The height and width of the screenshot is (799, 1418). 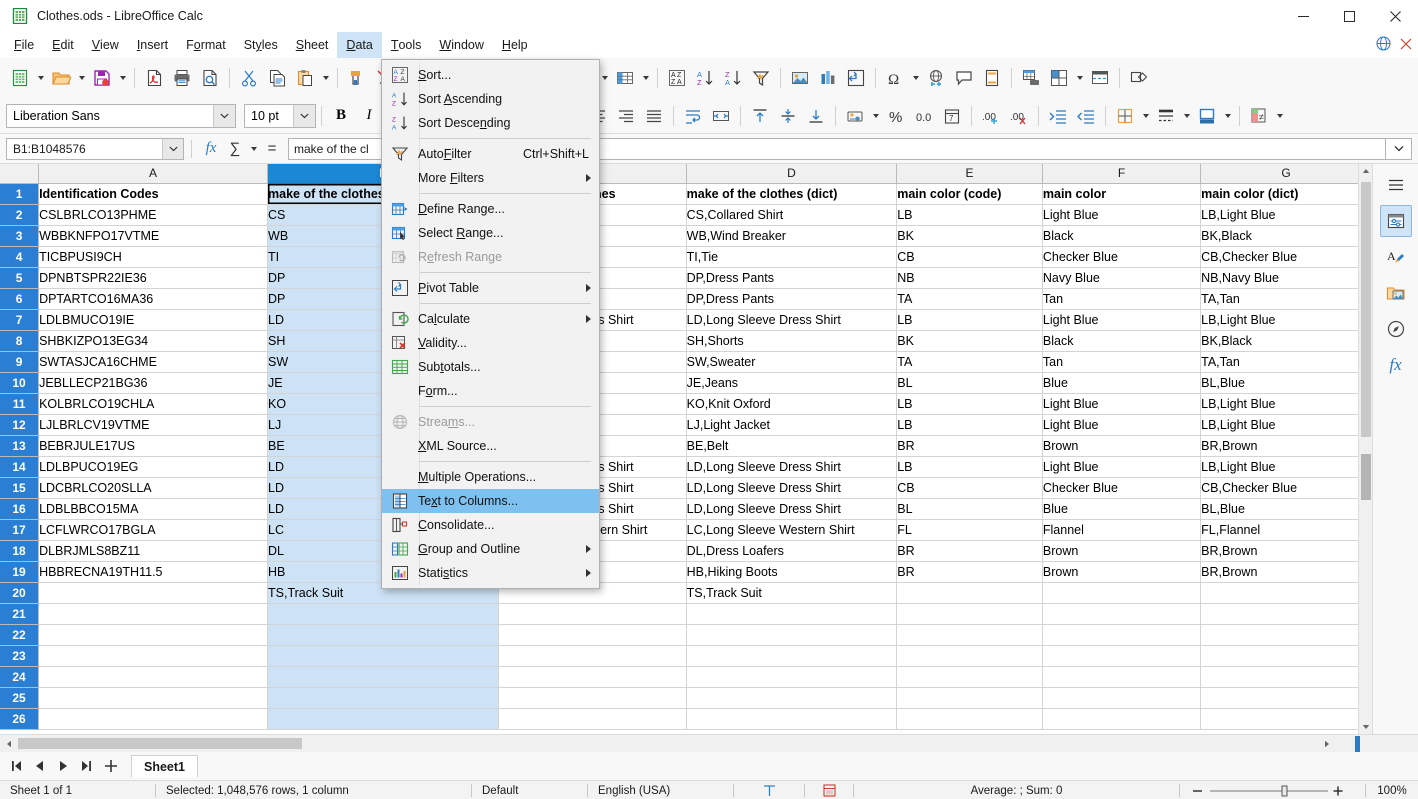 I want to click on show-draw-functions-icon, so click(x=1139, y=78).